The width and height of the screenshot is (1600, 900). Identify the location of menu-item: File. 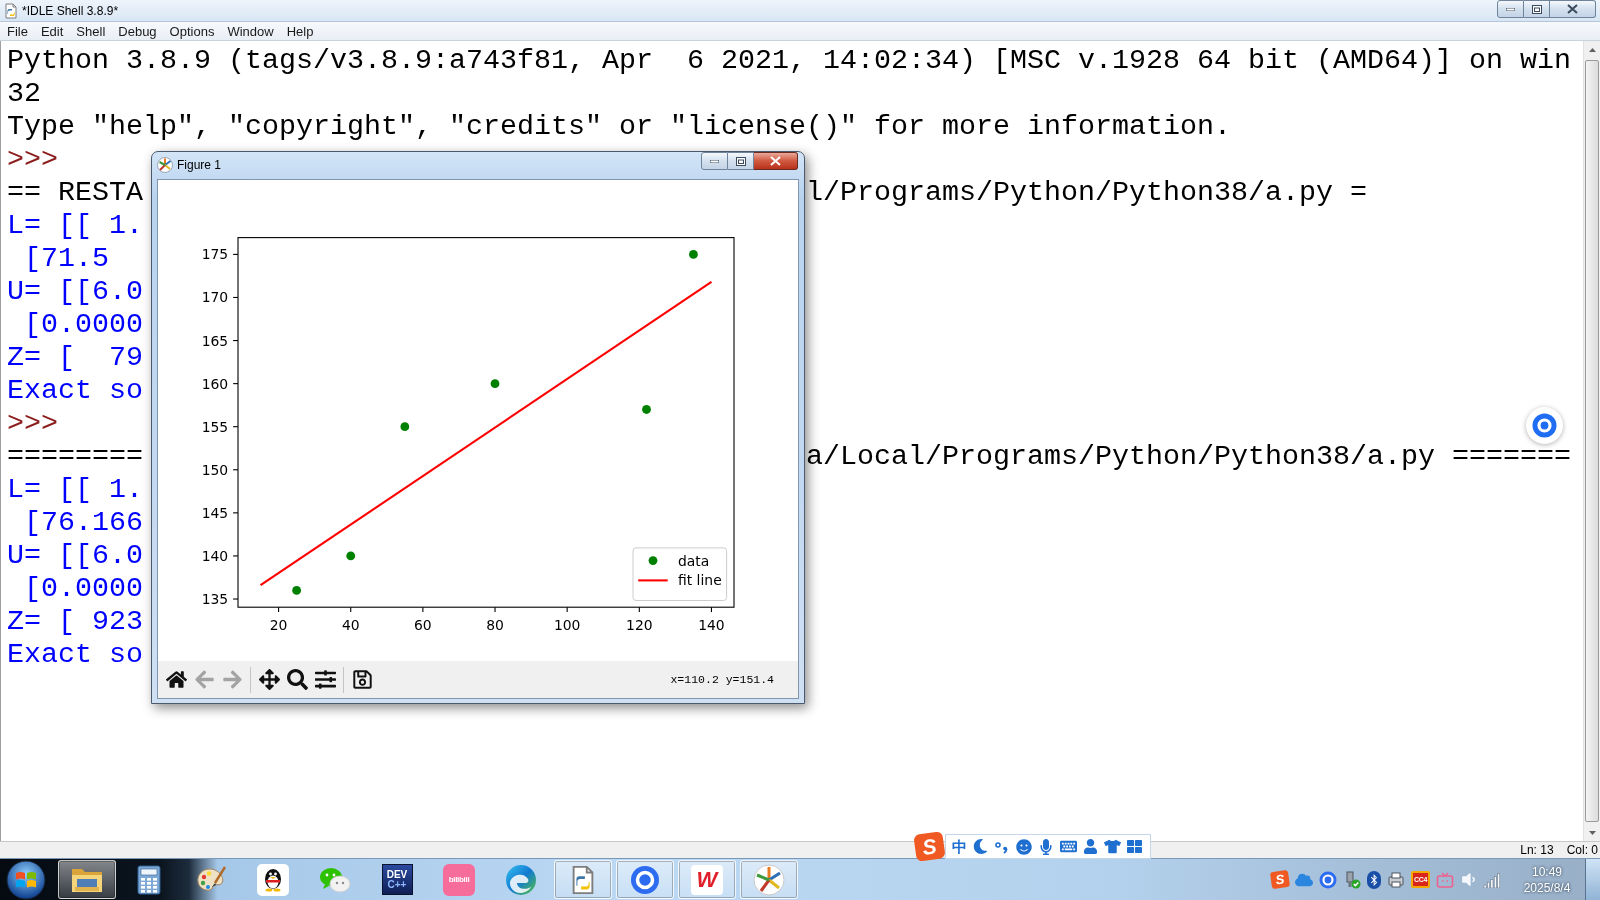
(17, 31).